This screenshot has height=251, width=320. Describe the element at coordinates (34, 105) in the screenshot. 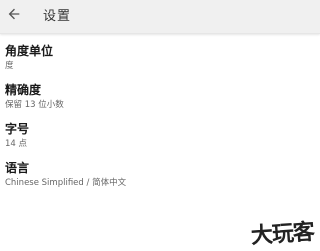

I see `setting-precision-summary: 保留 13 位小数` at that location.